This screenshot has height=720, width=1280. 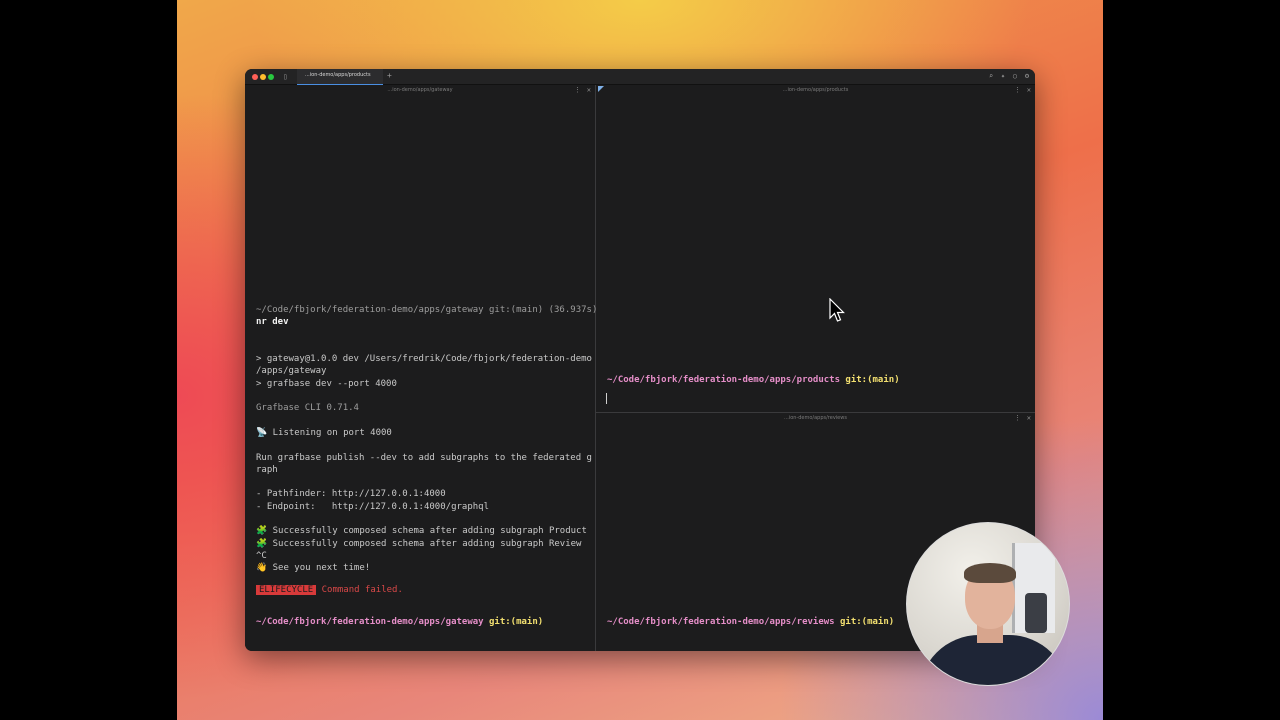 What do you see at coordinates (837, 310) in the screenshot?
I see `mouse-pointer-icon` at bounding box center [837, 310].